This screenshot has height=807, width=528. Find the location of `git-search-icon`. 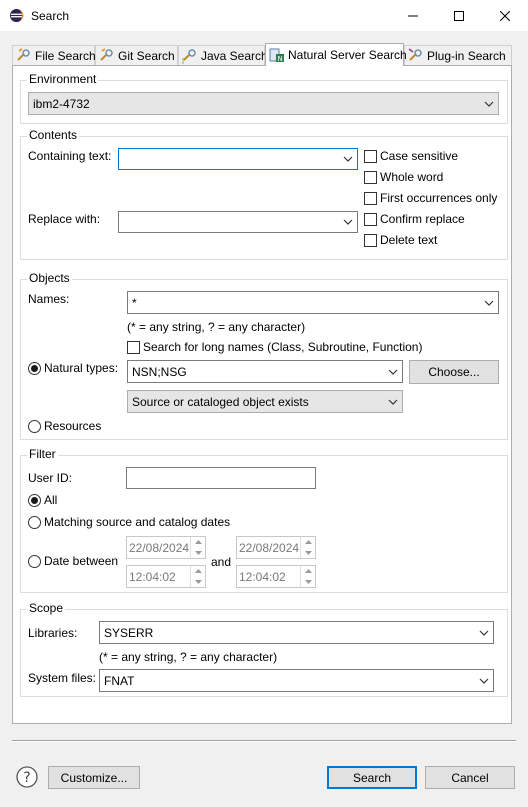

git-search-icon is located at coordinates (106, 54).